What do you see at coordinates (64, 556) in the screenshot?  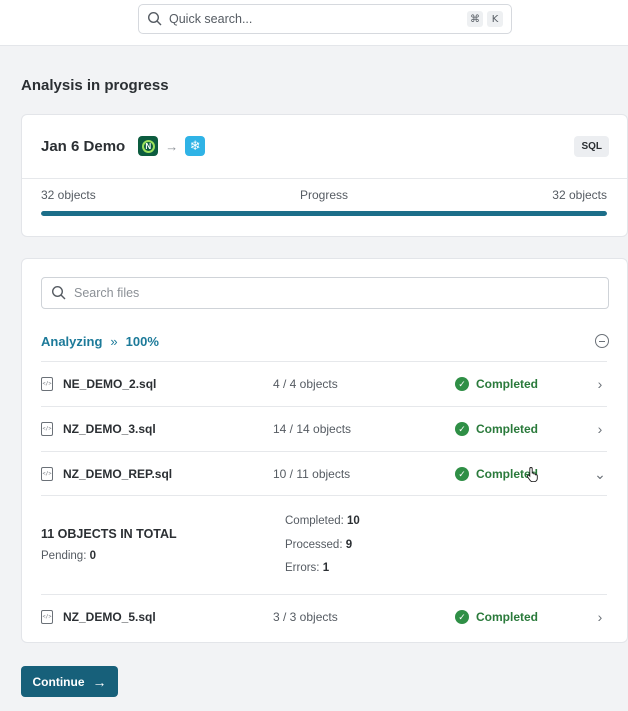 I see `pending-label: Pending:` at bounding box center [64, 556].